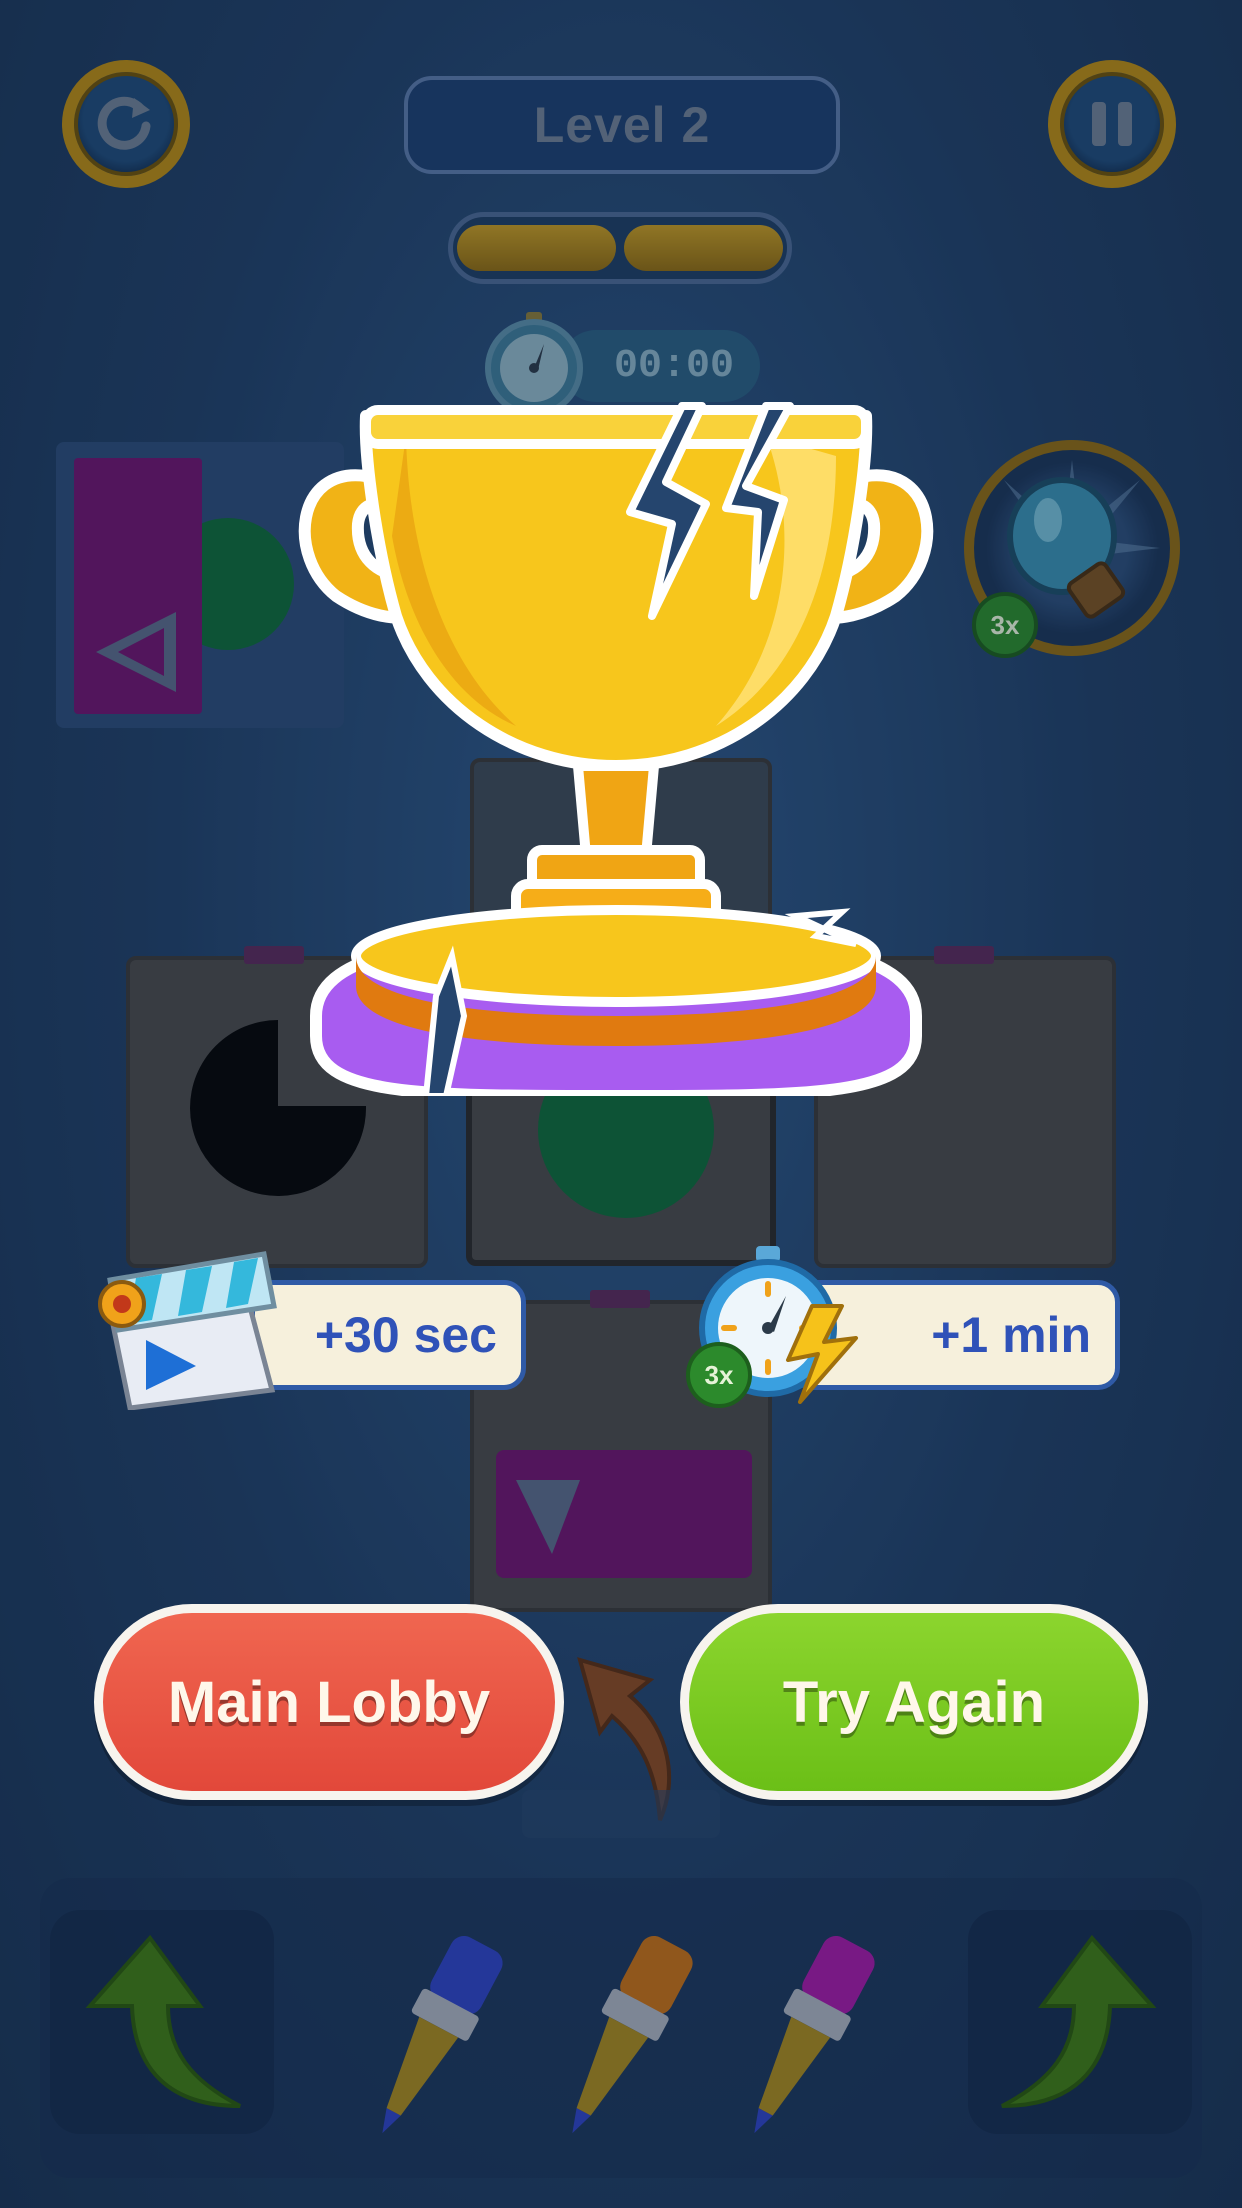 The height and width of the screenshot is (2208, 1242). Describe the element at coordinates (719, 1375) in the screenshot. I see `time-reward-count-badge: 3x` at that location.